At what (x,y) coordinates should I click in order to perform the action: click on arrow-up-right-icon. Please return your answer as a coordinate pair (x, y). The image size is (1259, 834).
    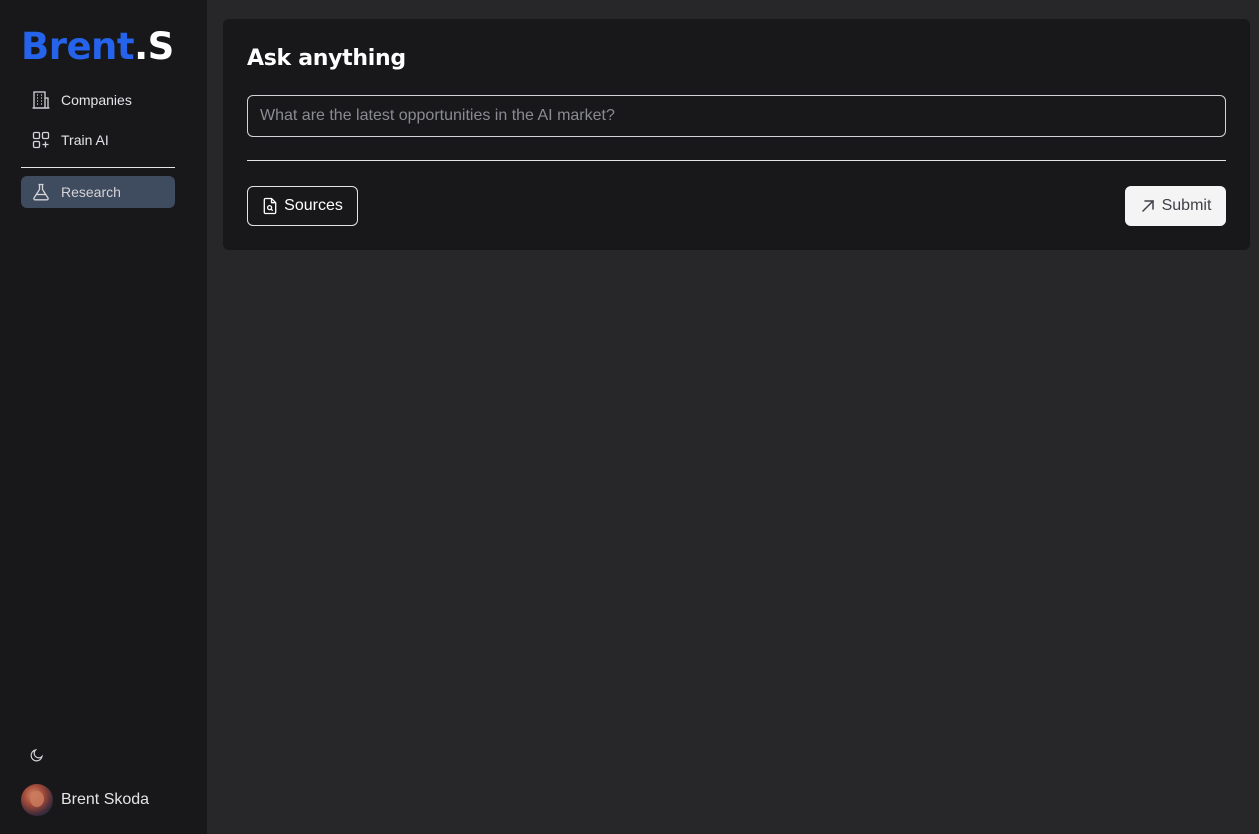
    Looking at the image, I should click on (1148, 206).